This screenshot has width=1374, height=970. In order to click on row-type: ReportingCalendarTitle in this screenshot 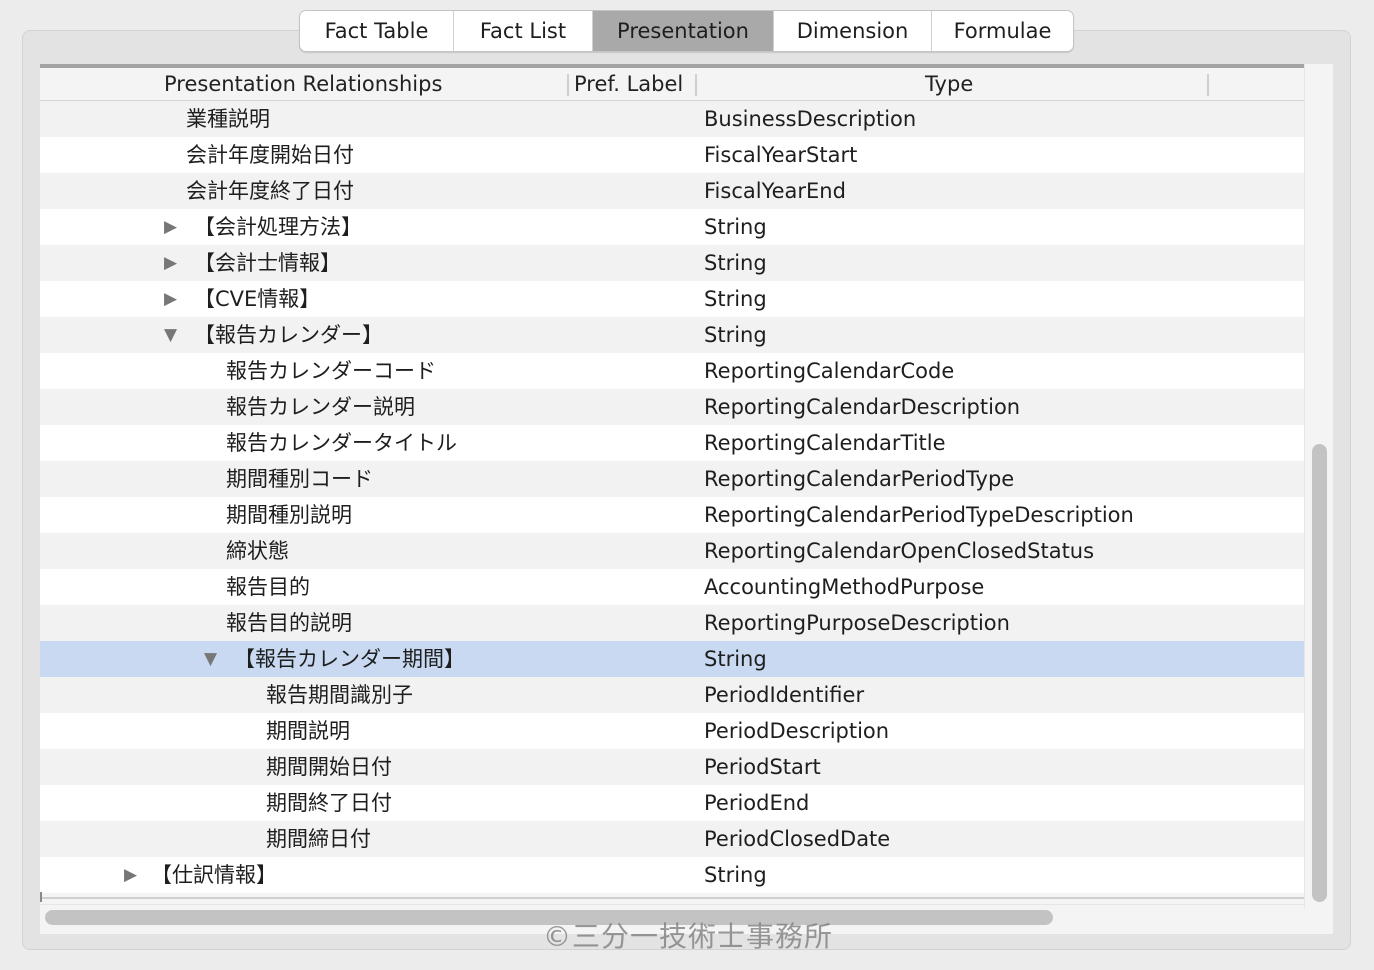, I will do `click(825, 443)`.